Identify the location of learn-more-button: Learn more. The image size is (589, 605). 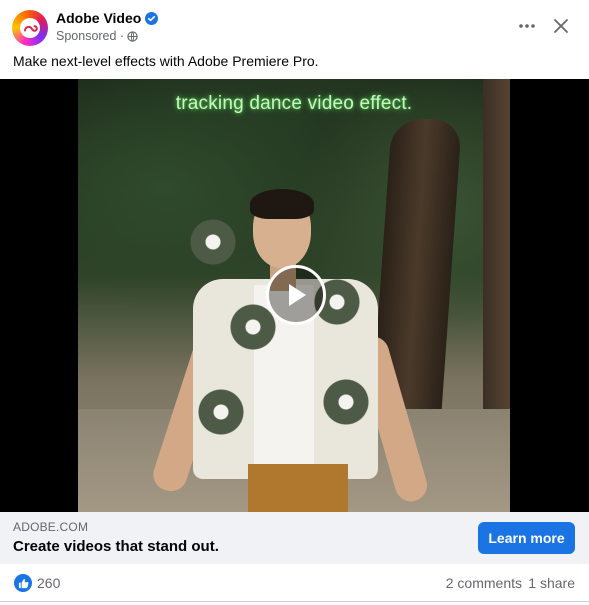
(526, 538).